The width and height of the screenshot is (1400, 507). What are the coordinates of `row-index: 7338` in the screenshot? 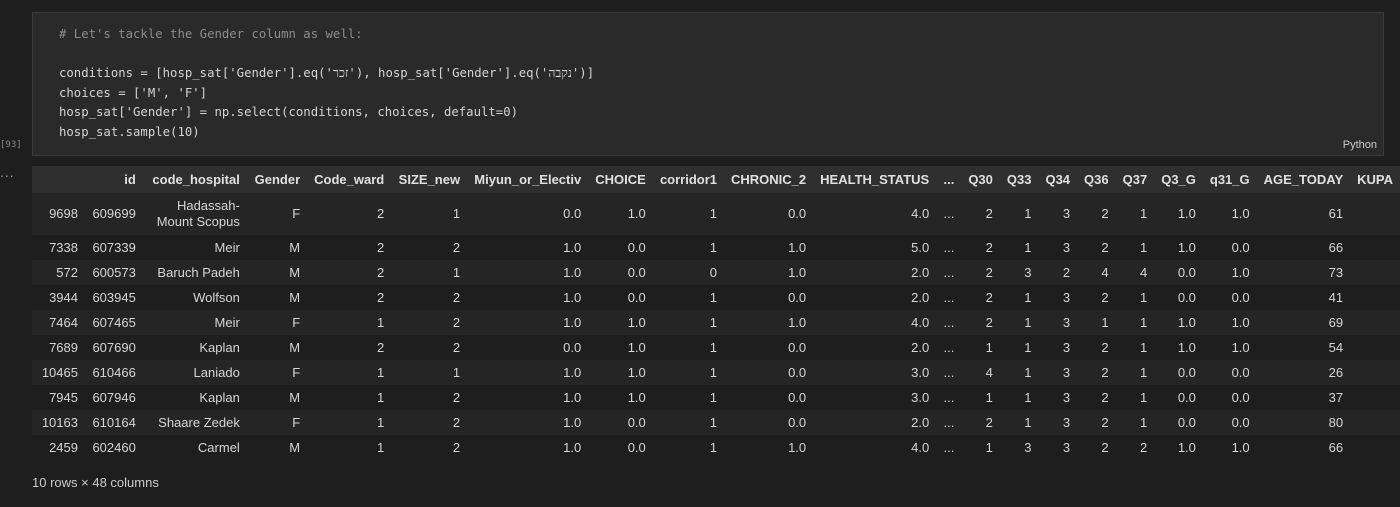 It's located at (58, 247).